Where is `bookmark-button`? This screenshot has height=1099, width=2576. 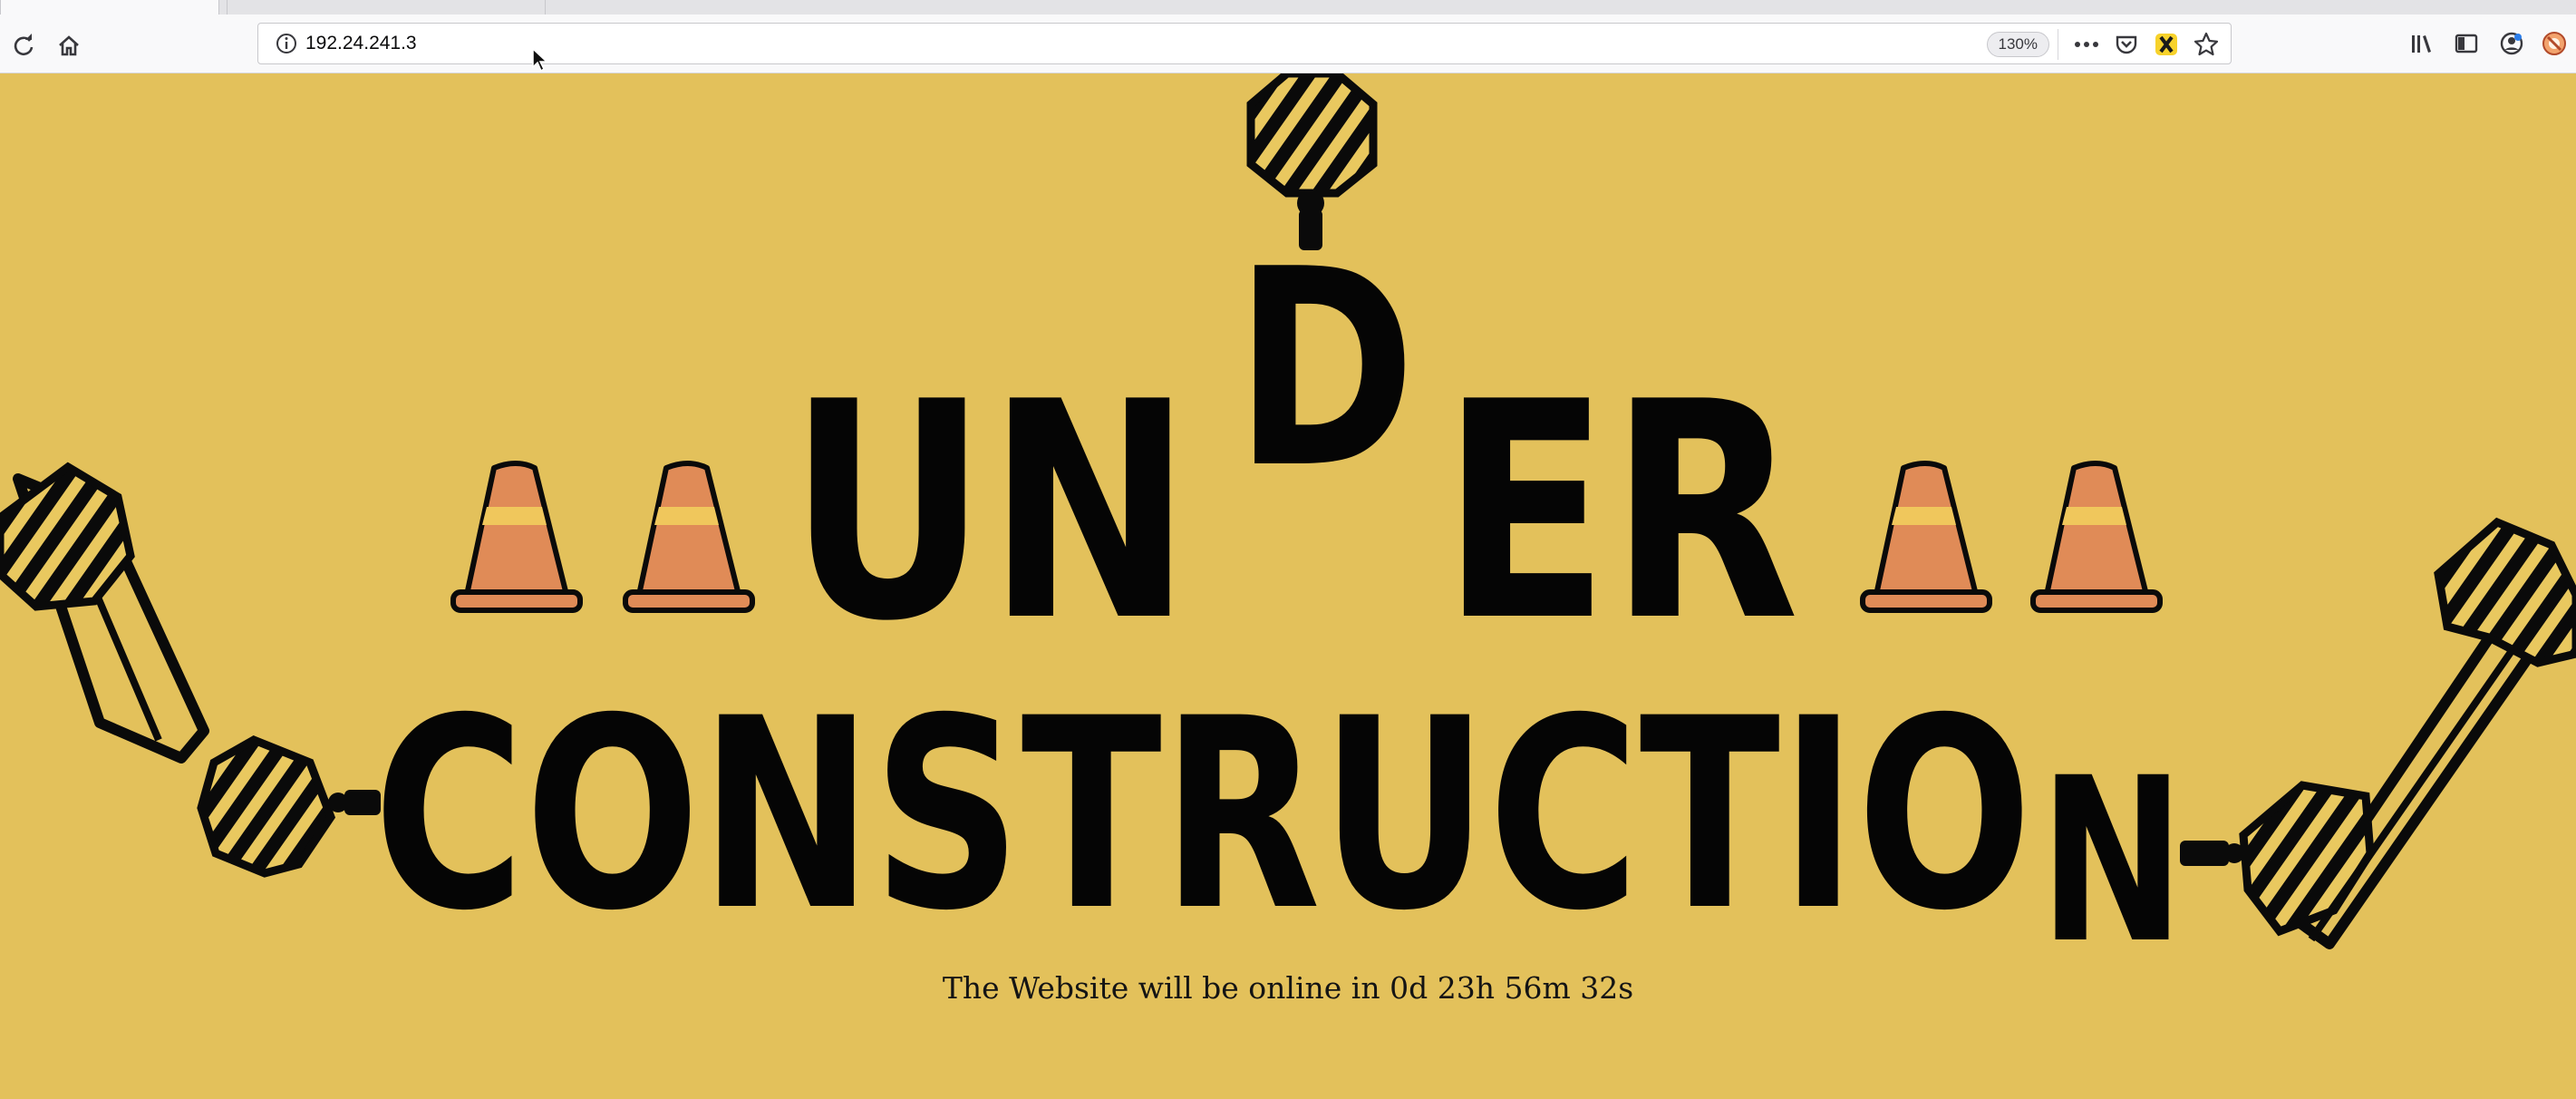
bookmark-button is located at coordinates (2206, 44).